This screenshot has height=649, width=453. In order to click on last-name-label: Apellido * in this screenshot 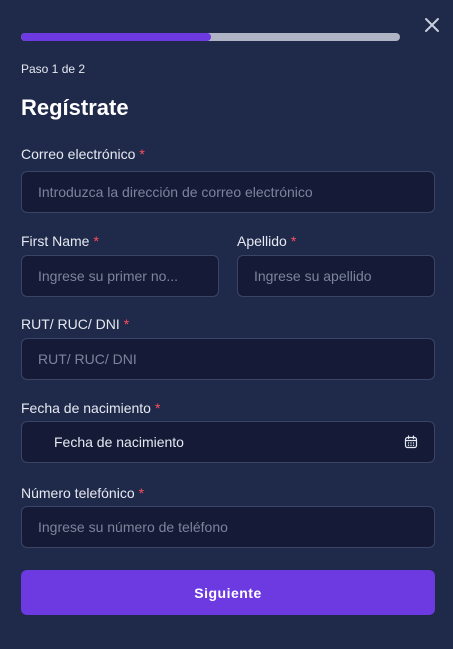, I will do `click(267, 241)`.